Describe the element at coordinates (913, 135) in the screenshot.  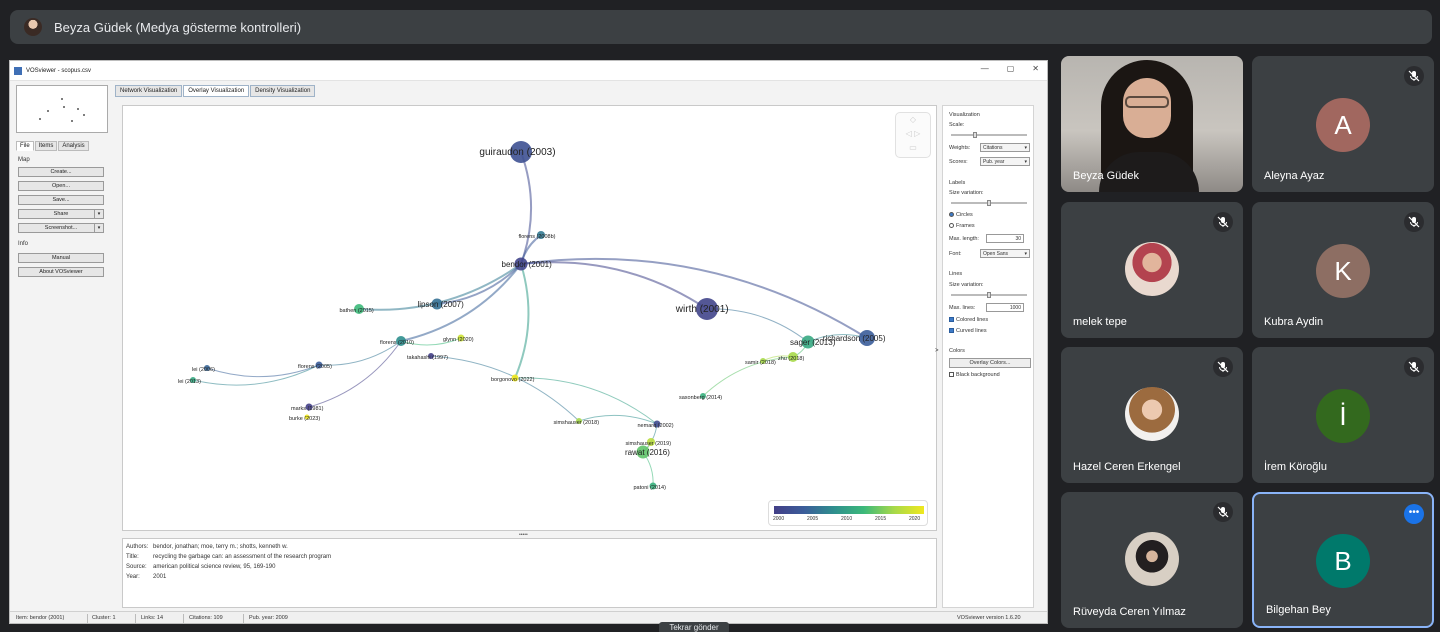
I see `zoom-pan-control: ◇ ◁ ▷ ▭` at that location.